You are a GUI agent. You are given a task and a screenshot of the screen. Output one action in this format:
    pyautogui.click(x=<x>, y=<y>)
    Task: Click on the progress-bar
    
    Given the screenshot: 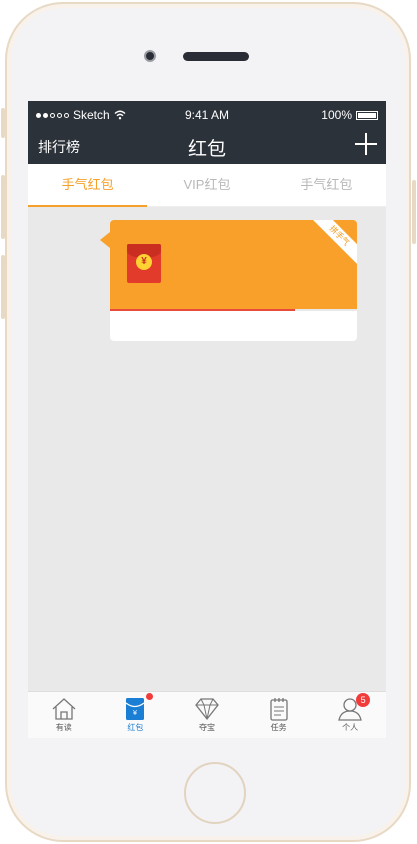 What is the action you would take?
    pyautogui.click(x=203, y=310)
    